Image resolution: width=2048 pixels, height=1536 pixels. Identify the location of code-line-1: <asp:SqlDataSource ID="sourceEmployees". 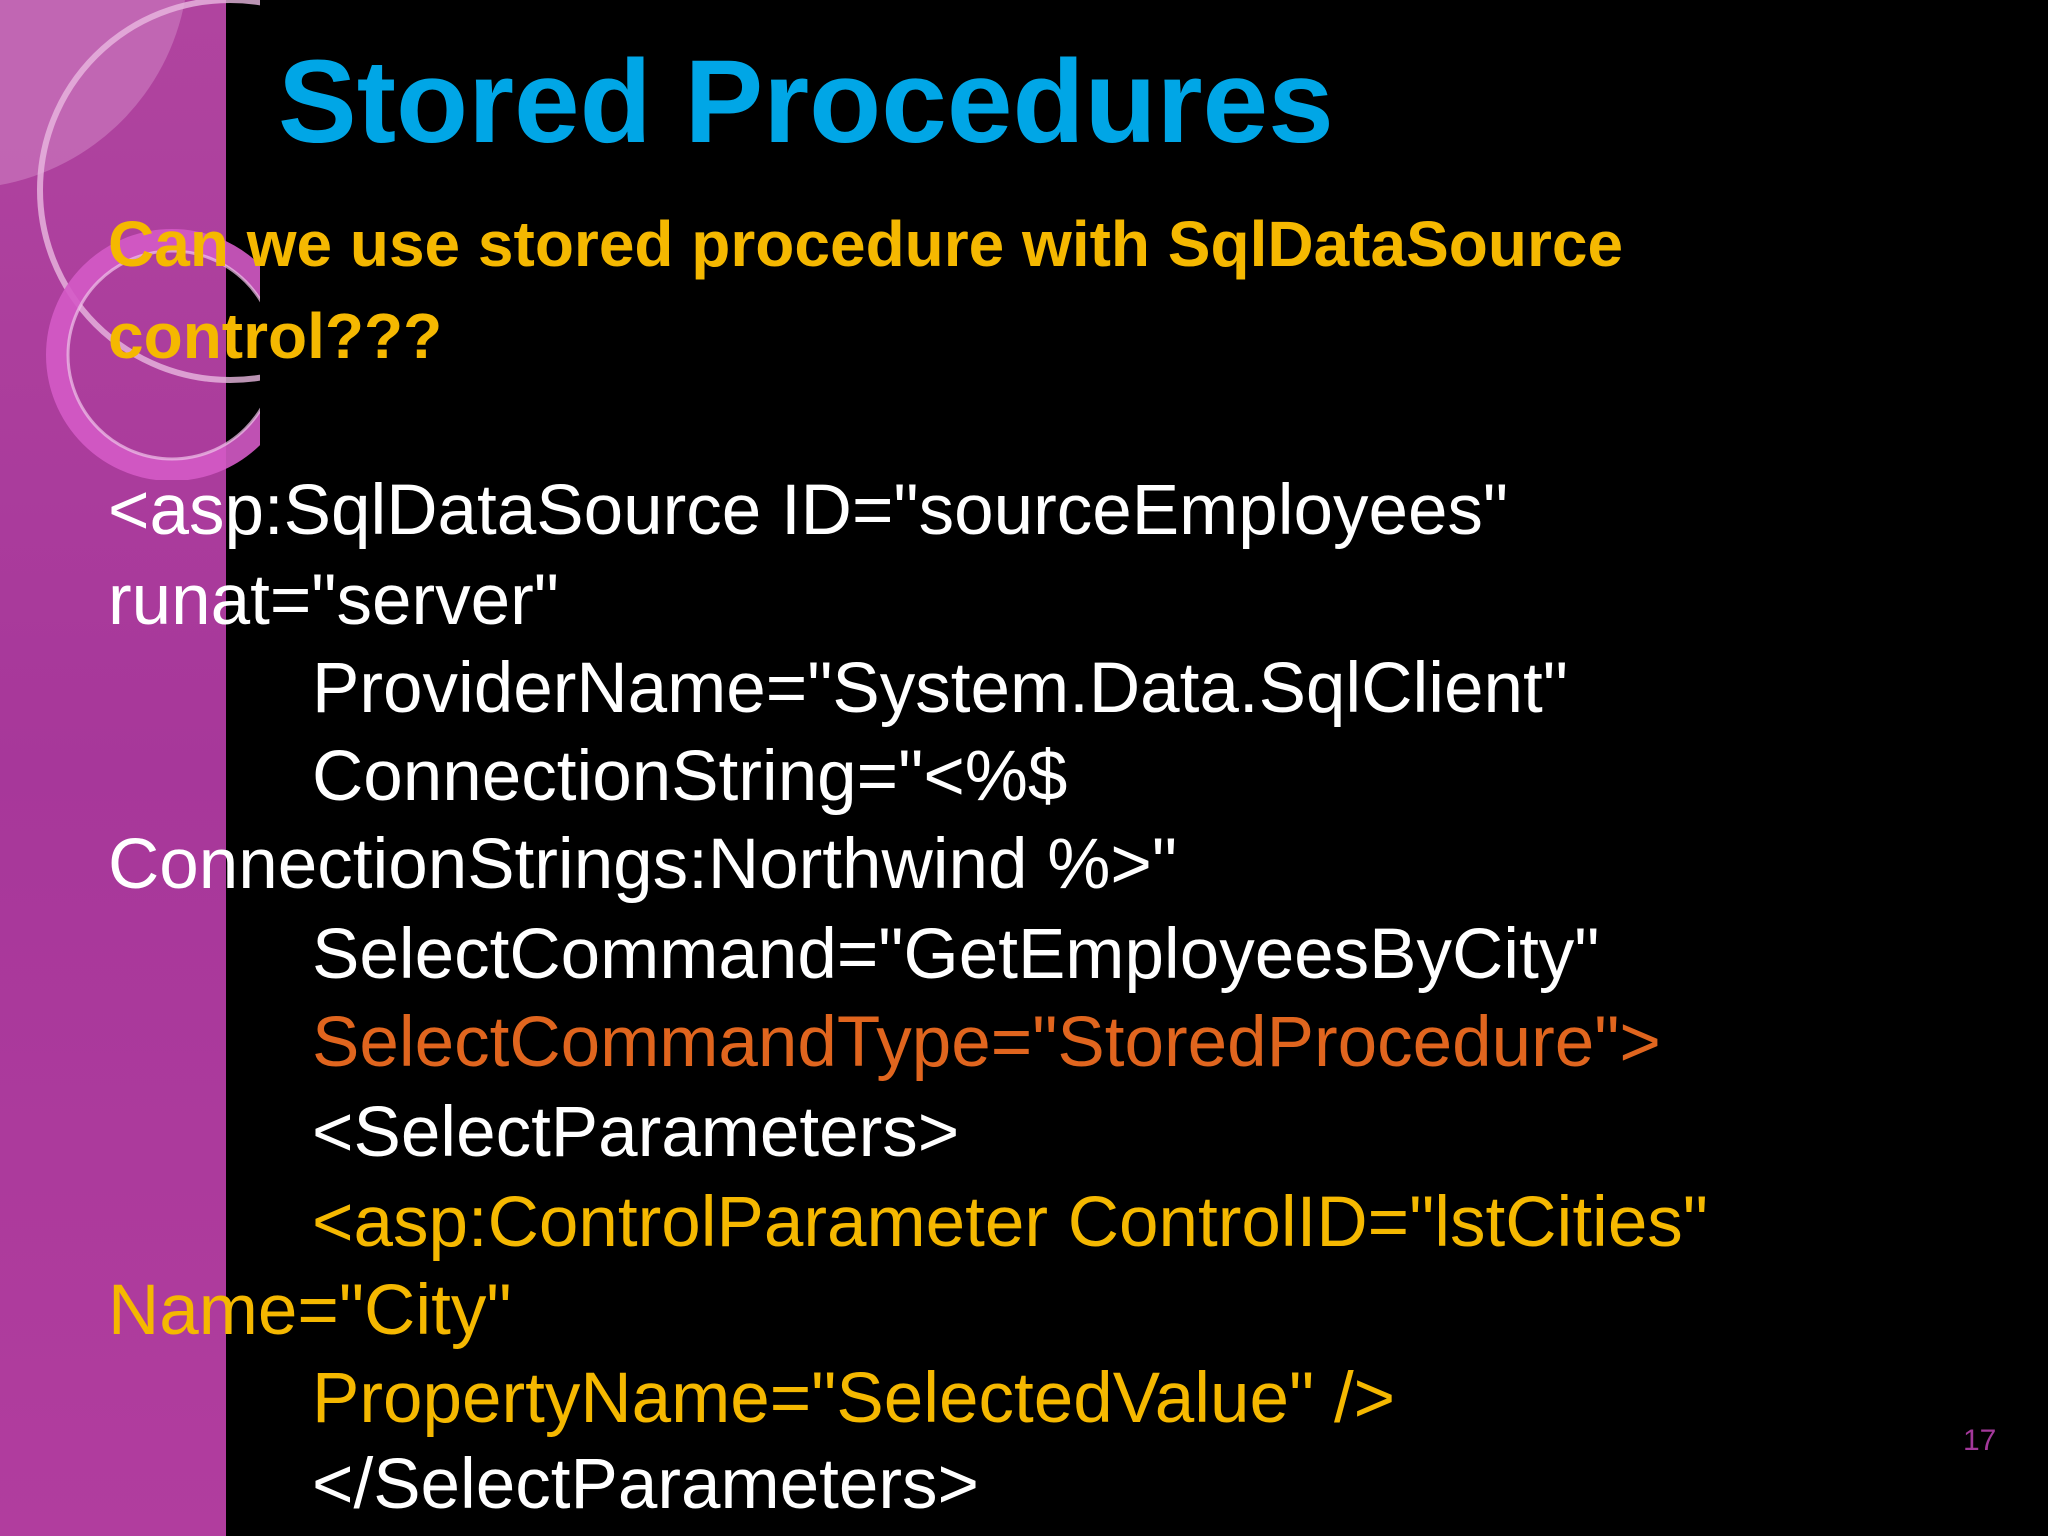
(808, 510).